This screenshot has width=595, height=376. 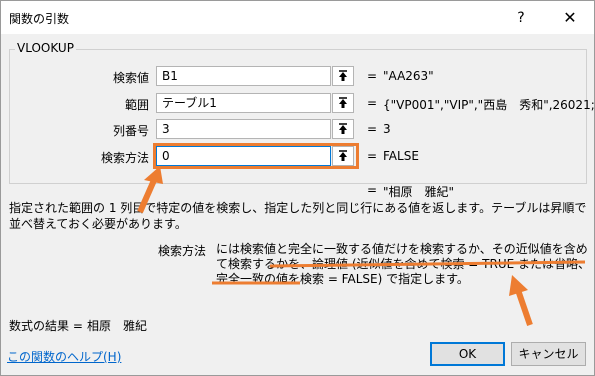 I want to click on arg-result-range-lookup: FALSE, so click(x=401, y=156).